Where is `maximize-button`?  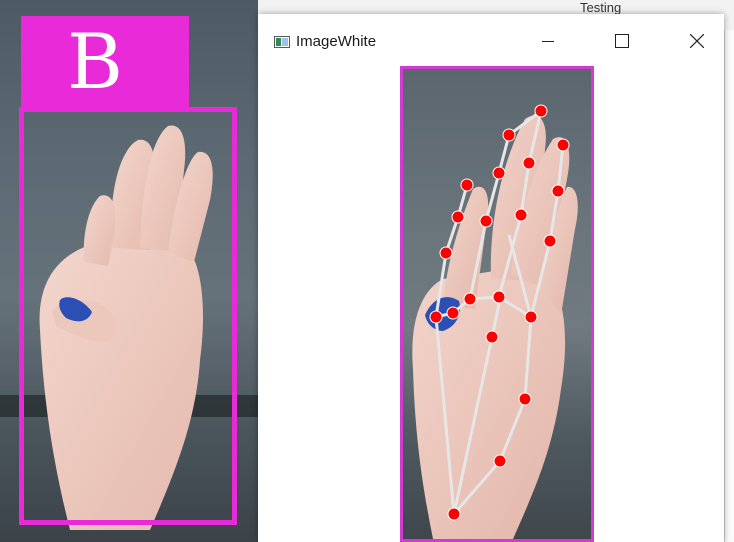
maximize-button is located at coordinates (622, 41).